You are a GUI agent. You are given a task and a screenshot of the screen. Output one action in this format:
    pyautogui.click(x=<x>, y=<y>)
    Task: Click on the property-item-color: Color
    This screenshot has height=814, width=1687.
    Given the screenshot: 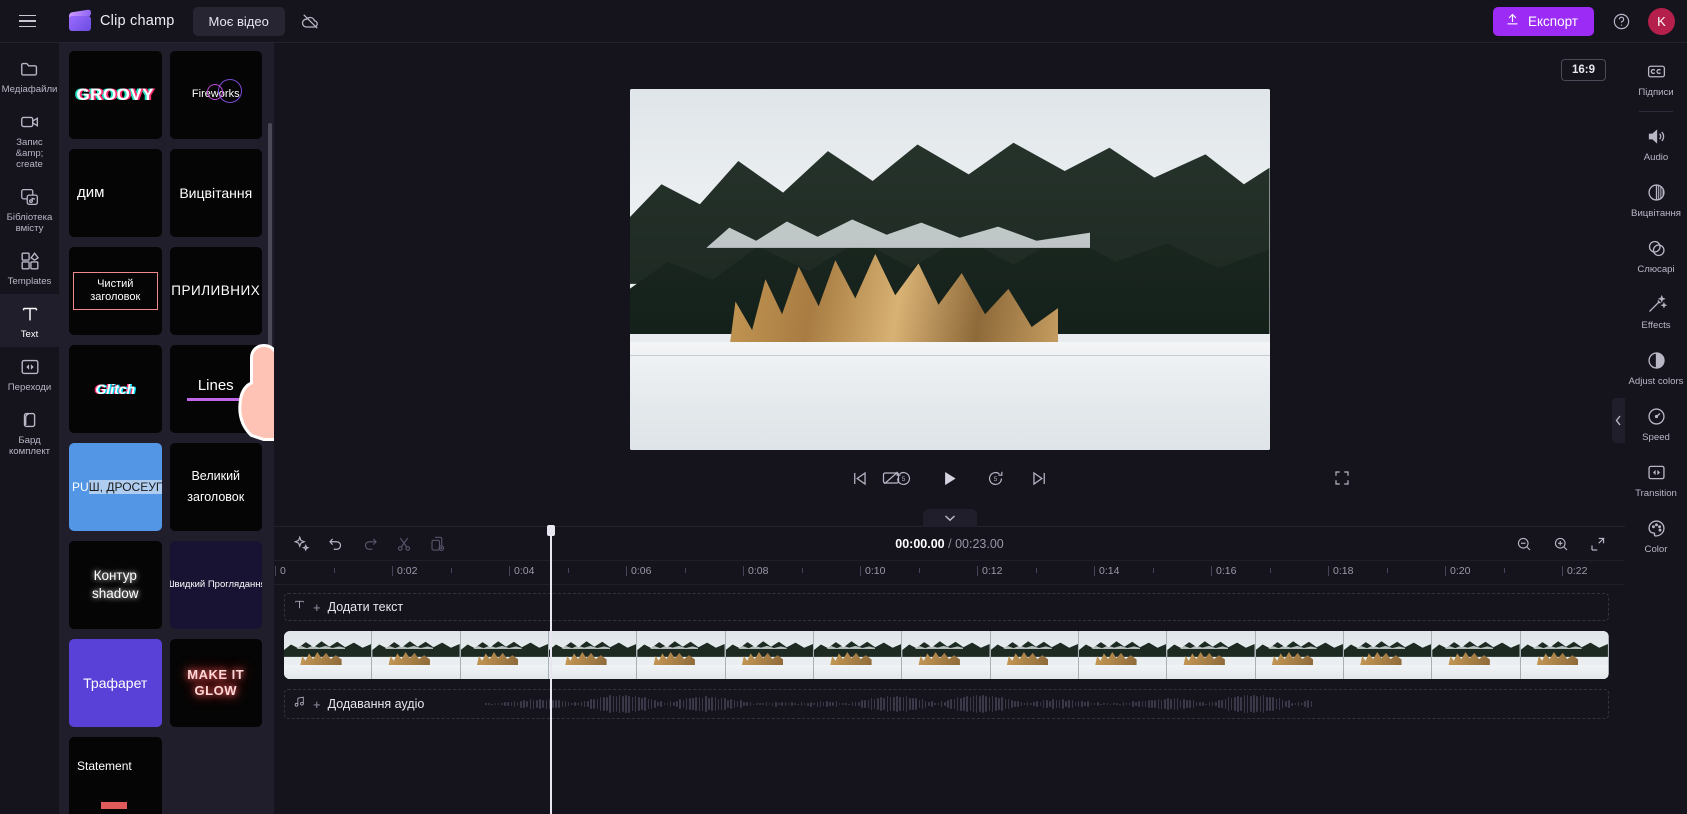 What is the action you would take?
    pyautogui.click(x=1656, y=536)
    